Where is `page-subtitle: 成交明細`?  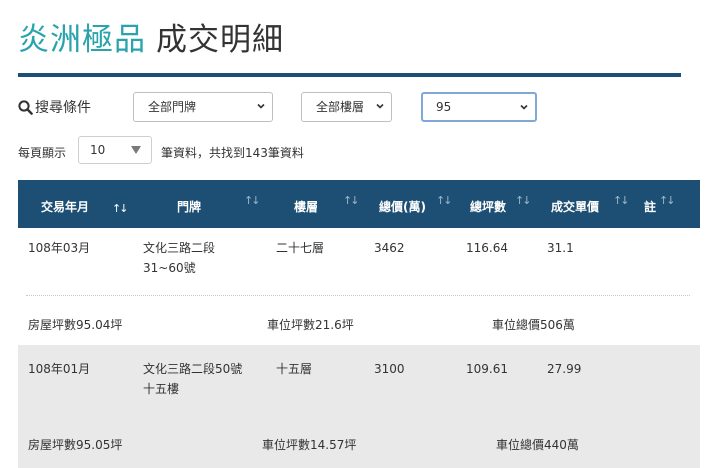 page-subtitle: 成交明細 is located at coordinates (220, 40).